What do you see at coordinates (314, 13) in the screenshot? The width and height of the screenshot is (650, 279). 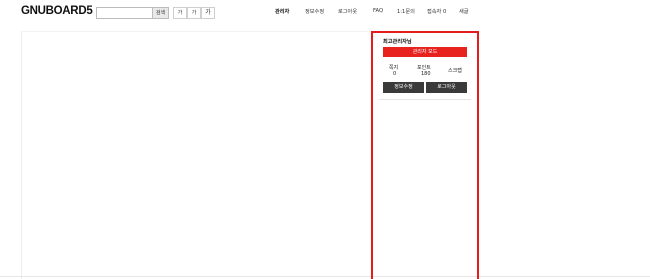 I see `nav-modify-profile-link: 정보수정` at bounding box center [314, 13].